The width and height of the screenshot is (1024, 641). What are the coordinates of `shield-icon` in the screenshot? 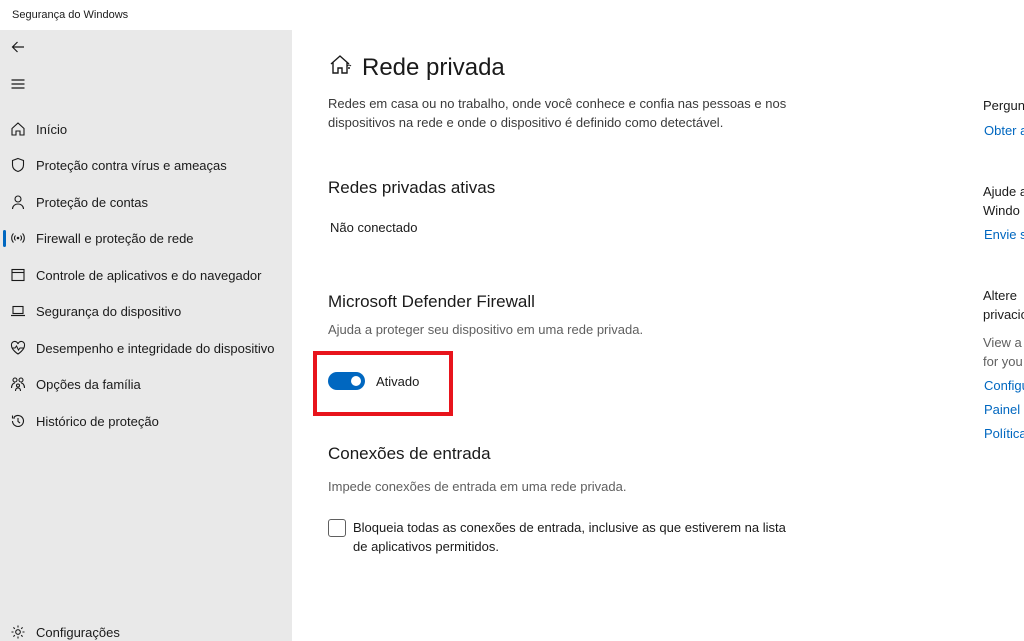 It's located at (18, 165).